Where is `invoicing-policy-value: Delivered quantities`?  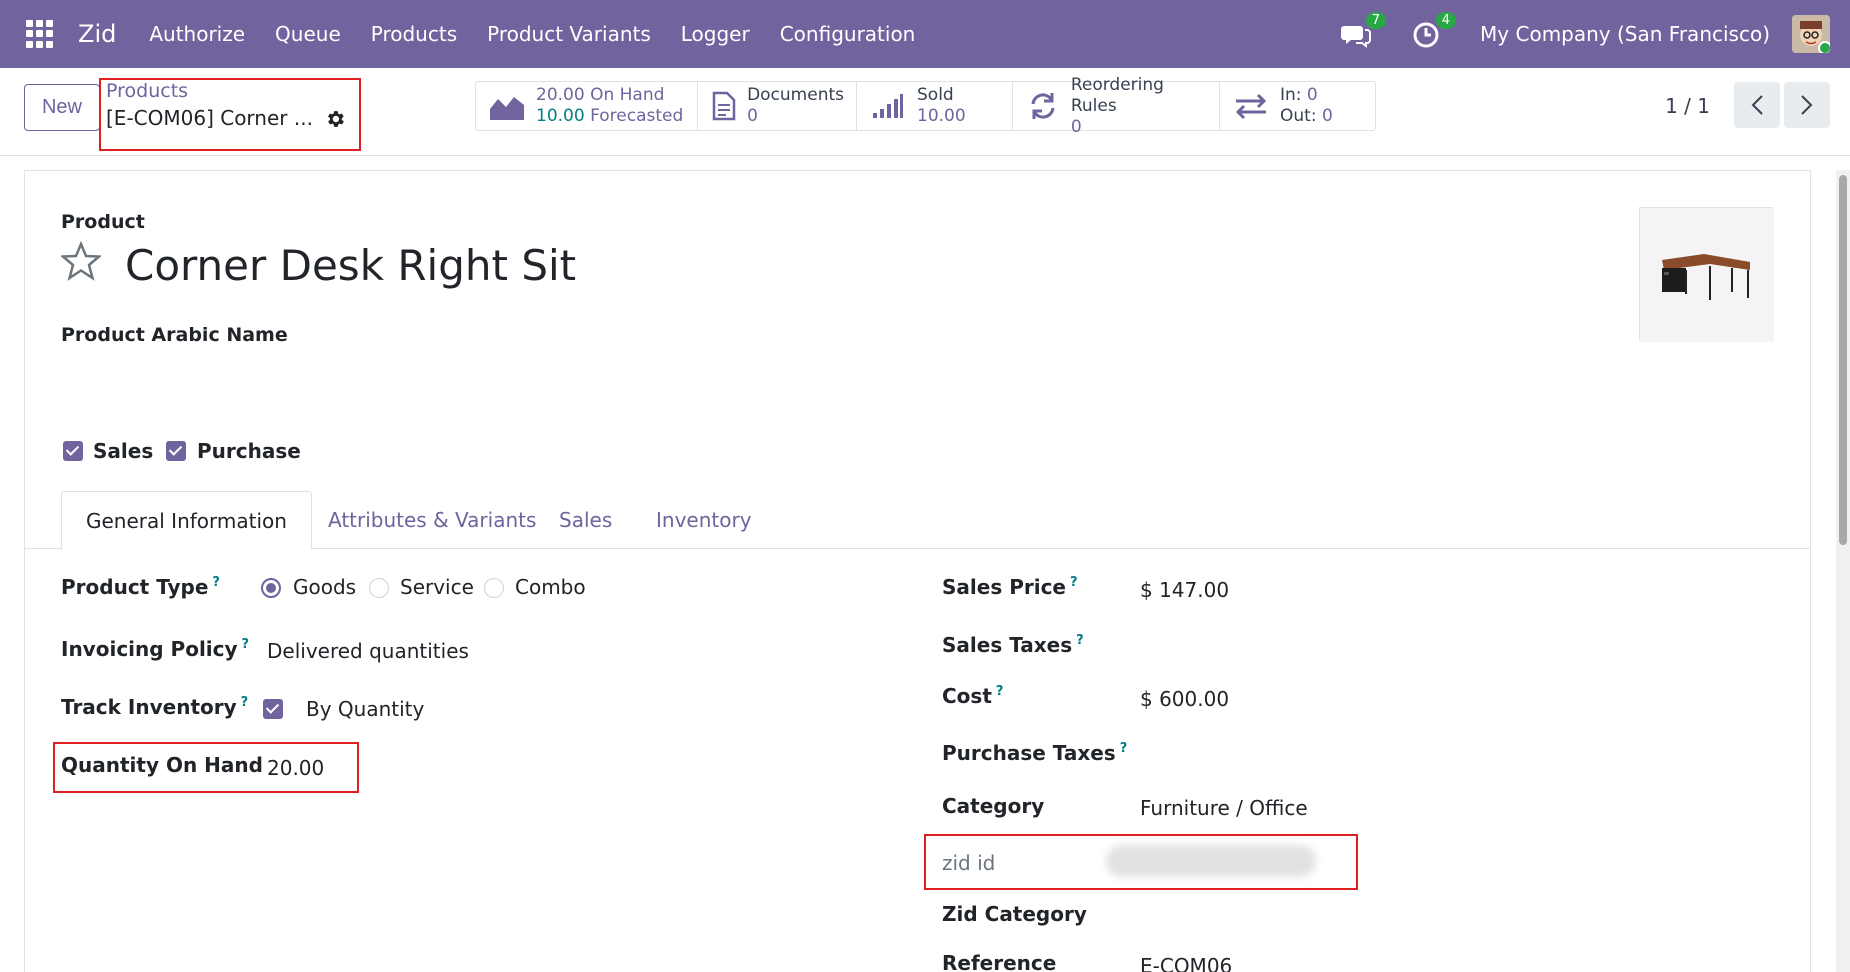
invoicing-policy-value: Delivered quantities is located at coordinates (368, 651).